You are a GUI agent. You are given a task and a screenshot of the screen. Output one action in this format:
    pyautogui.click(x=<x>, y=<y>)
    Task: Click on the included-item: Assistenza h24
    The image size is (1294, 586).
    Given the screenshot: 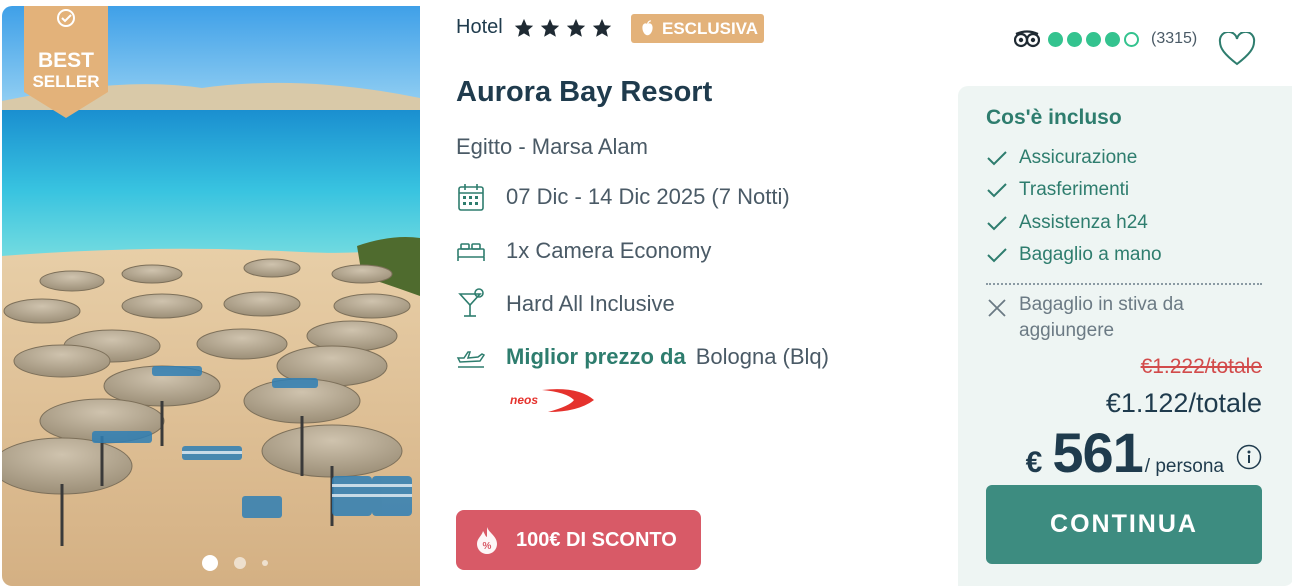 What is the action you would take?
    pyautogui.click(x=1067, y=223)
    